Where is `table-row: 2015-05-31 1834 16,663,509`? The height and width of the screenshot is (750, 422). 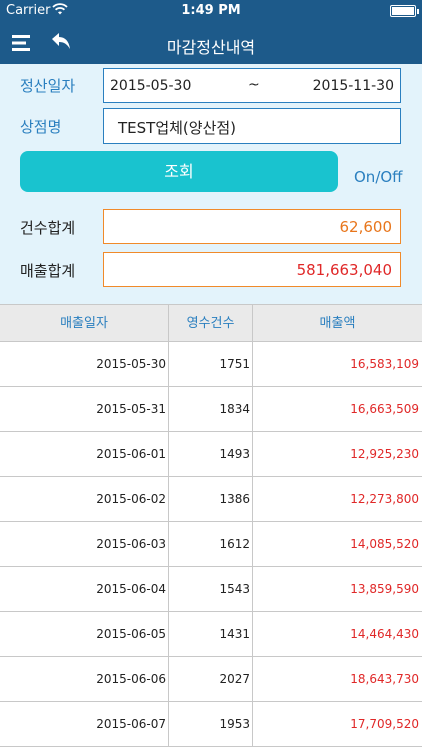
table-row: 2015-05-31 1834 16,663,509 is located at coordinates (211, 409).